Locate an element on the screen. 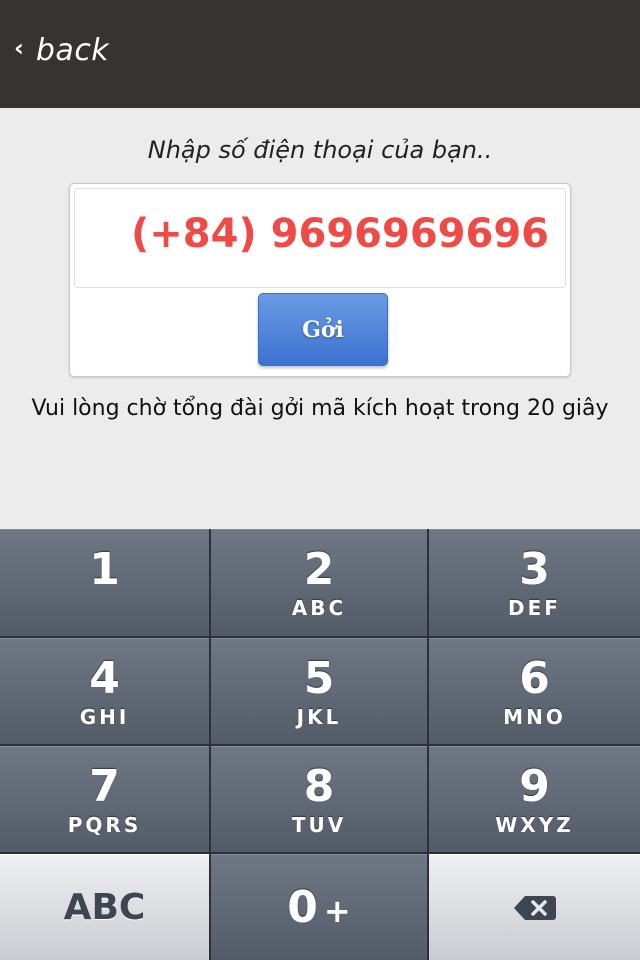 This screenshot has height=960, width=640. key-letters: GHI is located at coordinates (104, 716).